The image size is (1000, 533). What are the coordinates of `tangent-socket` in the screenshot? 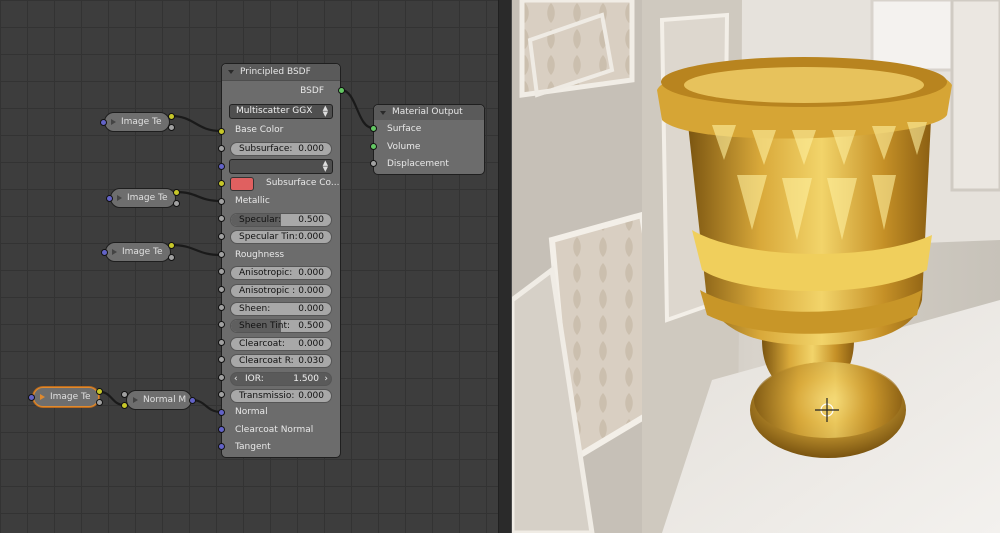 It's located at (221, 446).